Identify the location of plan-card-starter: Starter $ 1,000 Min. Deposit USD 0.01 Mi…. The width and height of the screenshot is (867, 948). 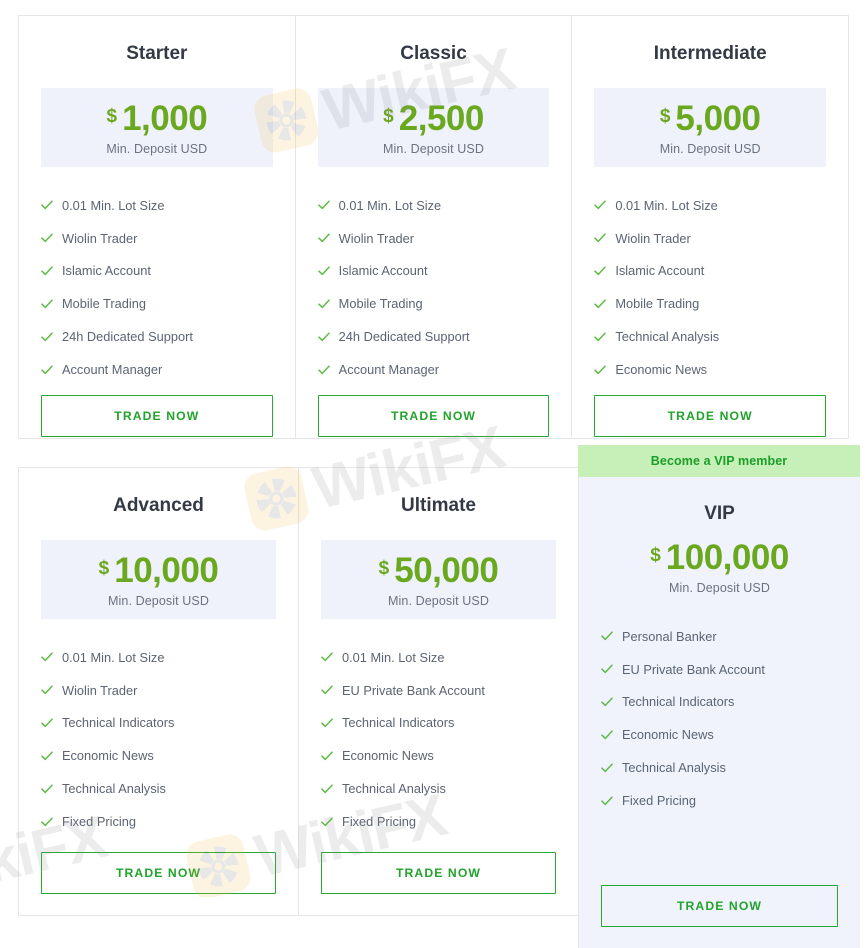
(157, 227).